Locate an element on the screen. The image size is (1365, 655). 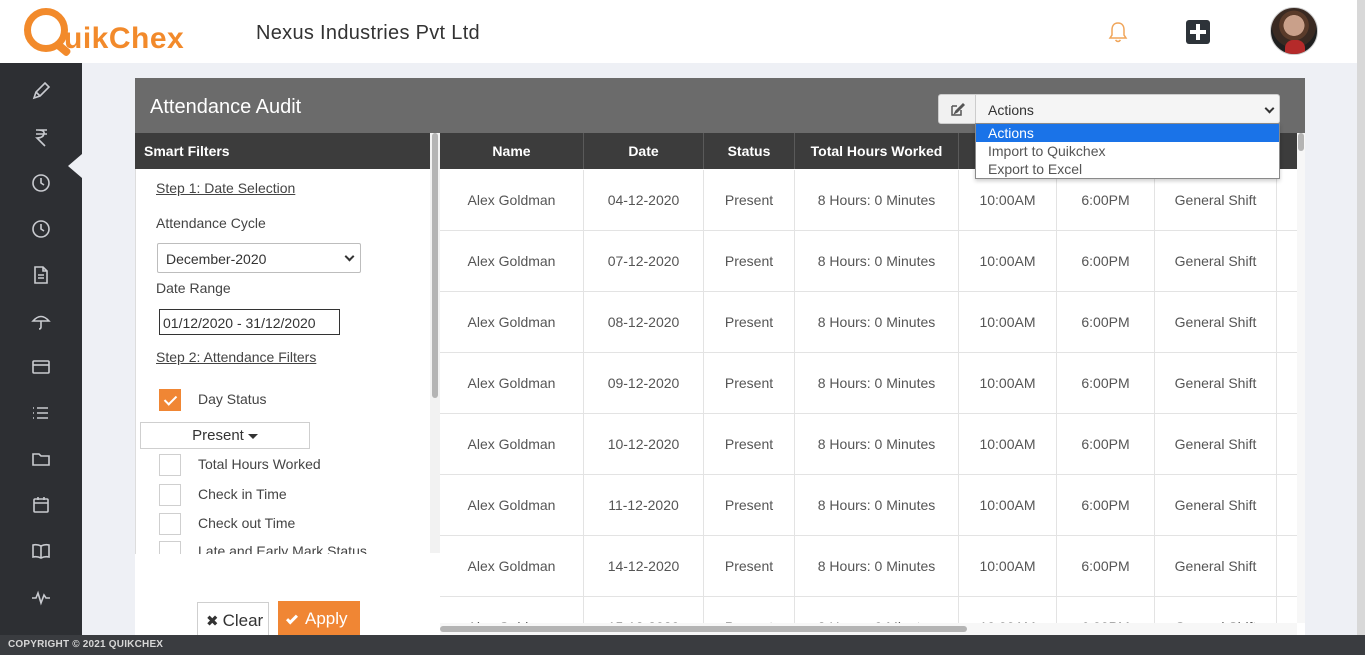
step2-link: Step 2: Attendance Filters is located at coordinates (236, 357).